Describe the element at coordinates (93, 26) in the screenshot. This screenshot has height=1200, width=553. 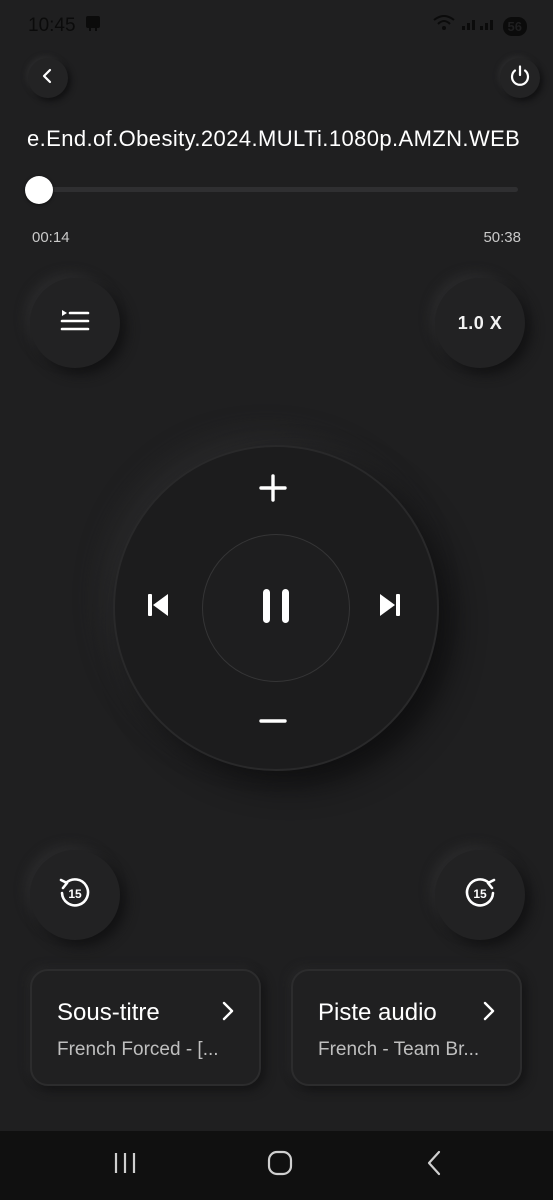
I see `notification-icon` at that location.